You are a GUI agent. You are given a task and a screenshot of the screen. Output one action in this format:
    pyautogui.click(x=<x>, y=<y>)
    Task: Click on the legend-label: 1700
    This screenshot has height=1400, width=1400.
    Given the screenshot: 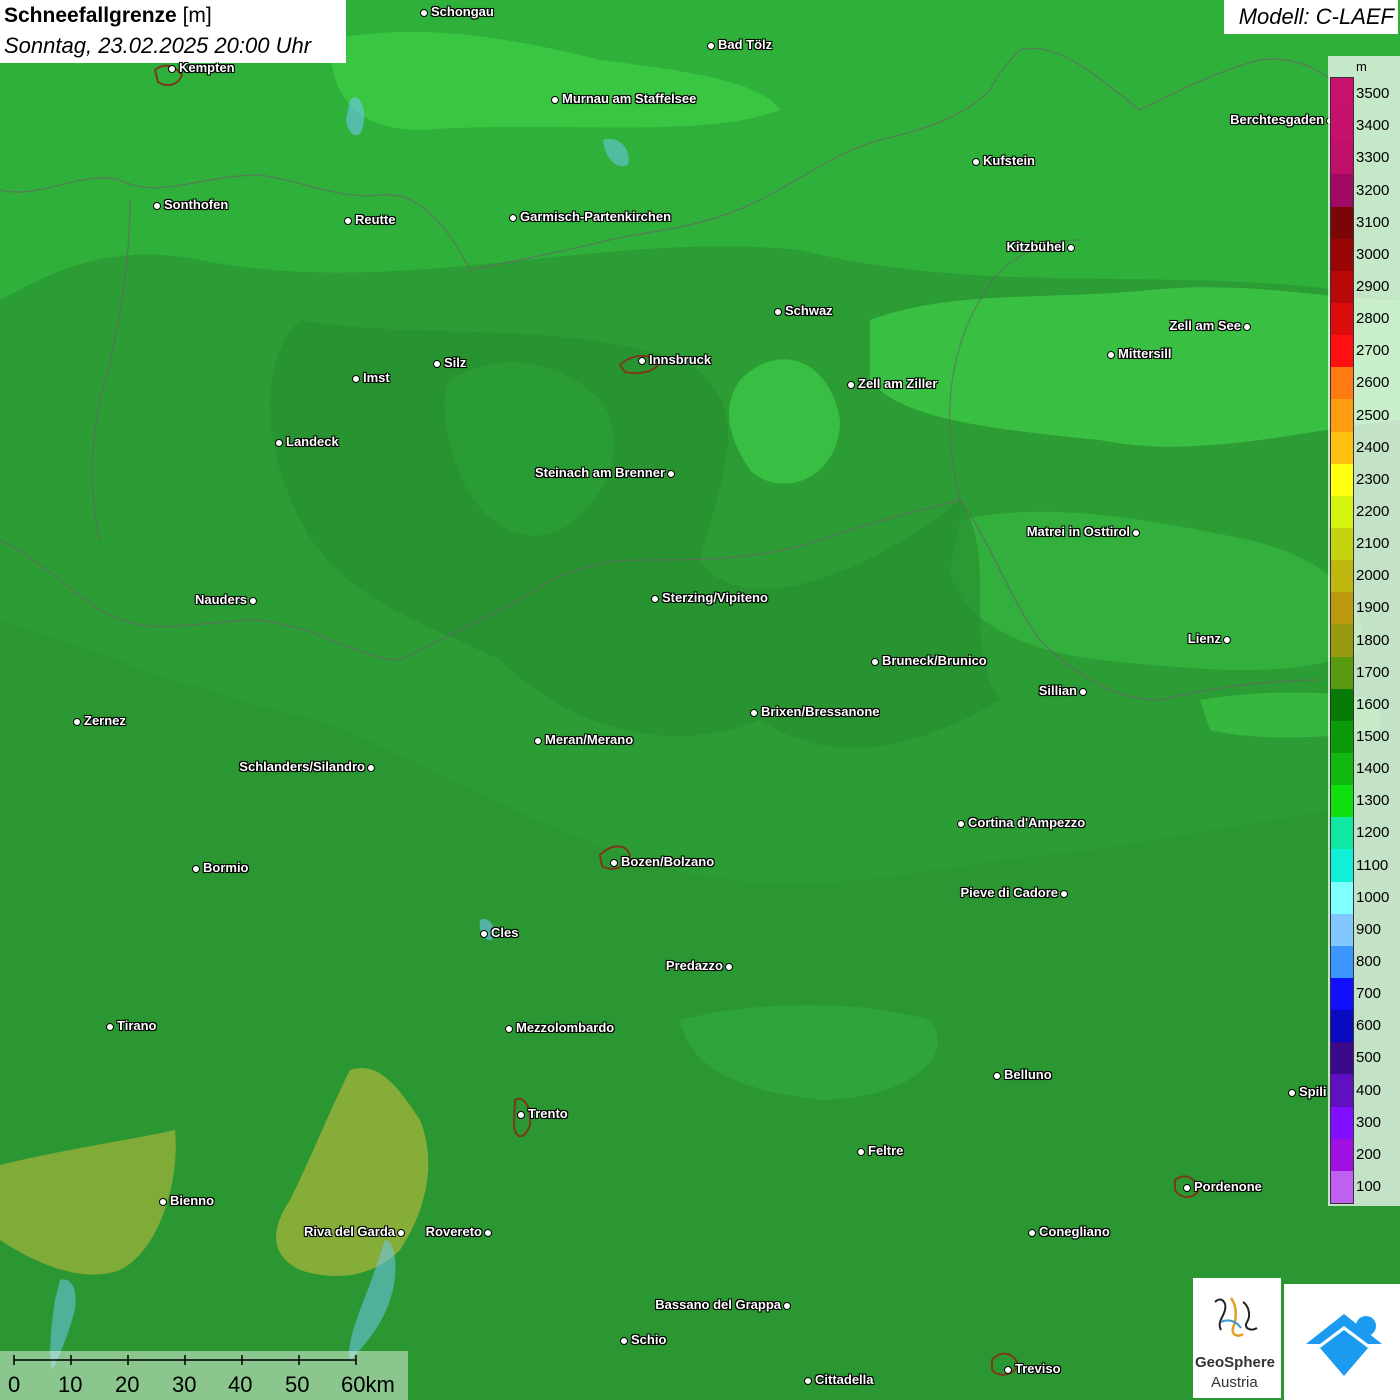 What is the action you would take?
    pyautogui.click(x=1373, y=672)
    